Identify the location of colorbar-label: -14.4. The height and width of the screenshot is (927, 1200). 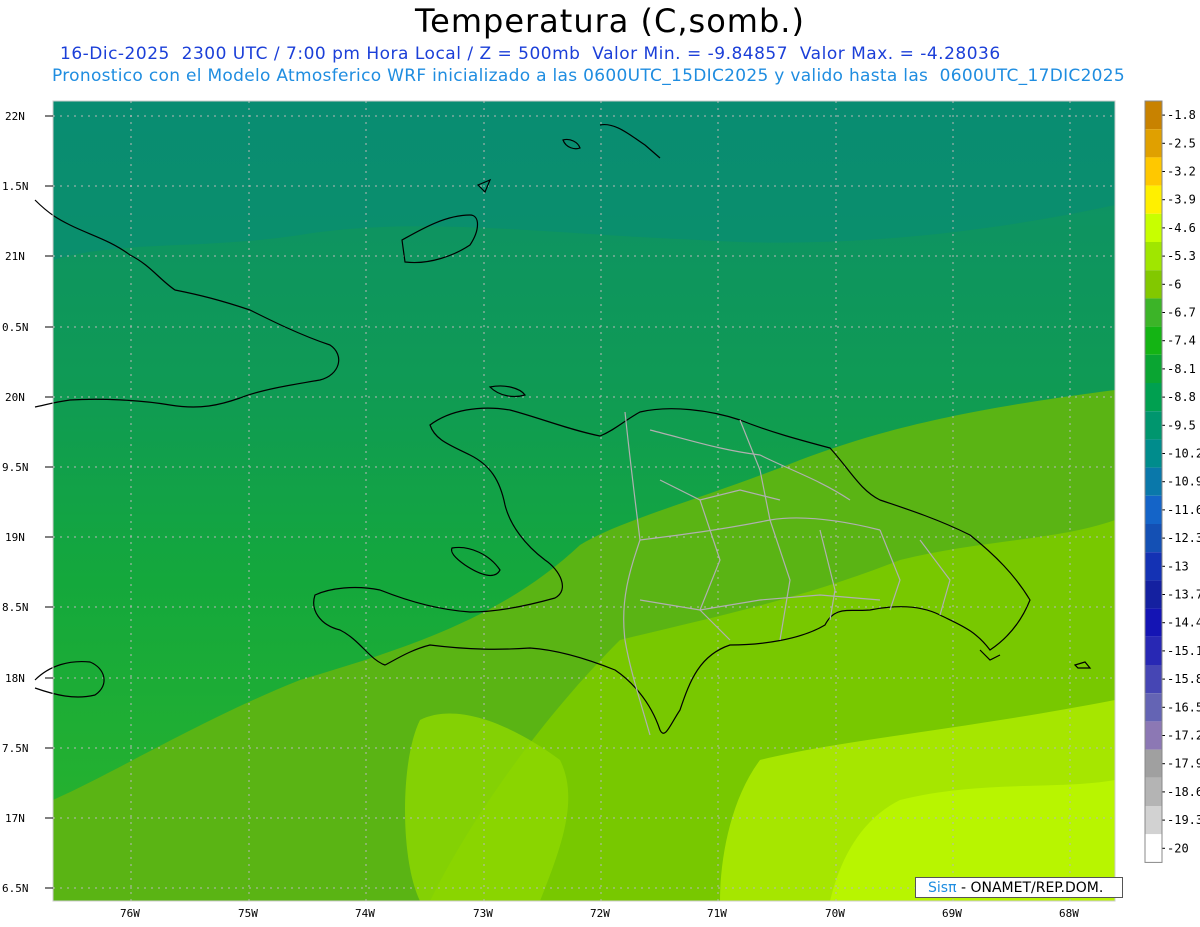
(1183, 623).